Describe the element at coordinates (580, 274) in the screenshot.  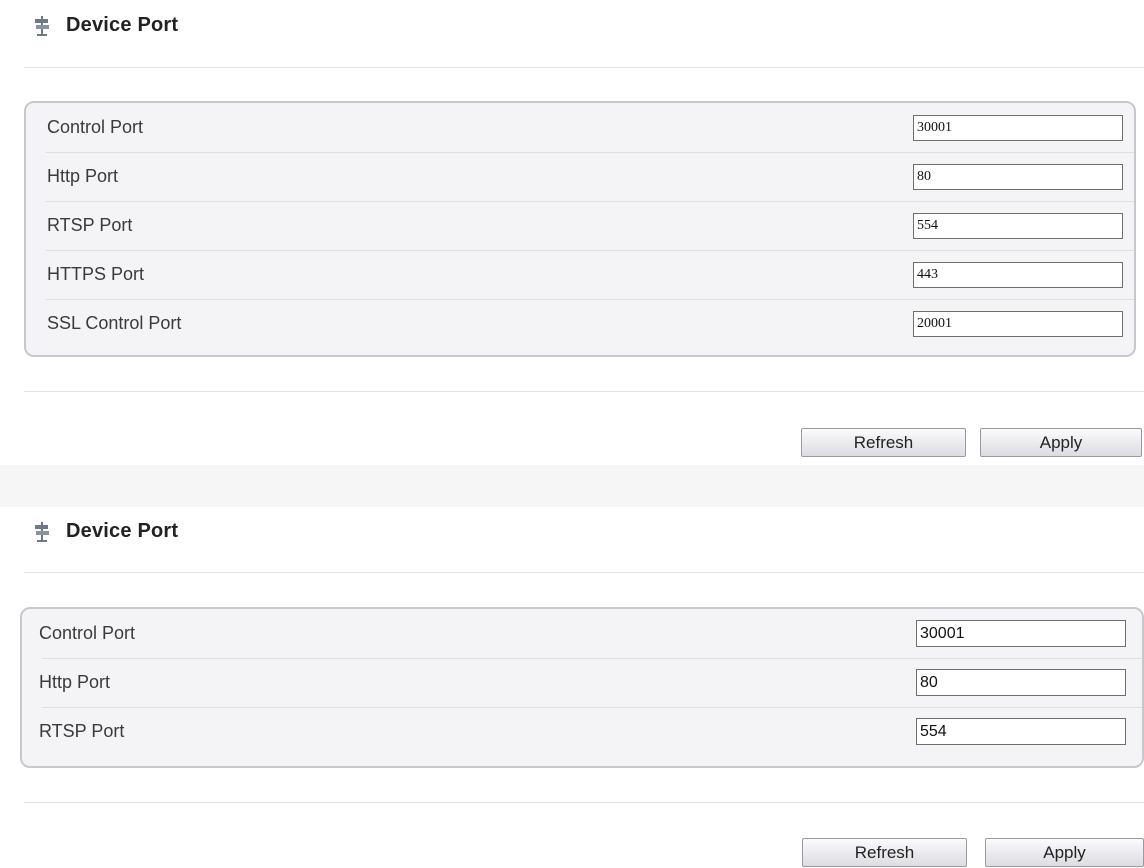
I see `https-port-row: HTTPS Port` at that location.